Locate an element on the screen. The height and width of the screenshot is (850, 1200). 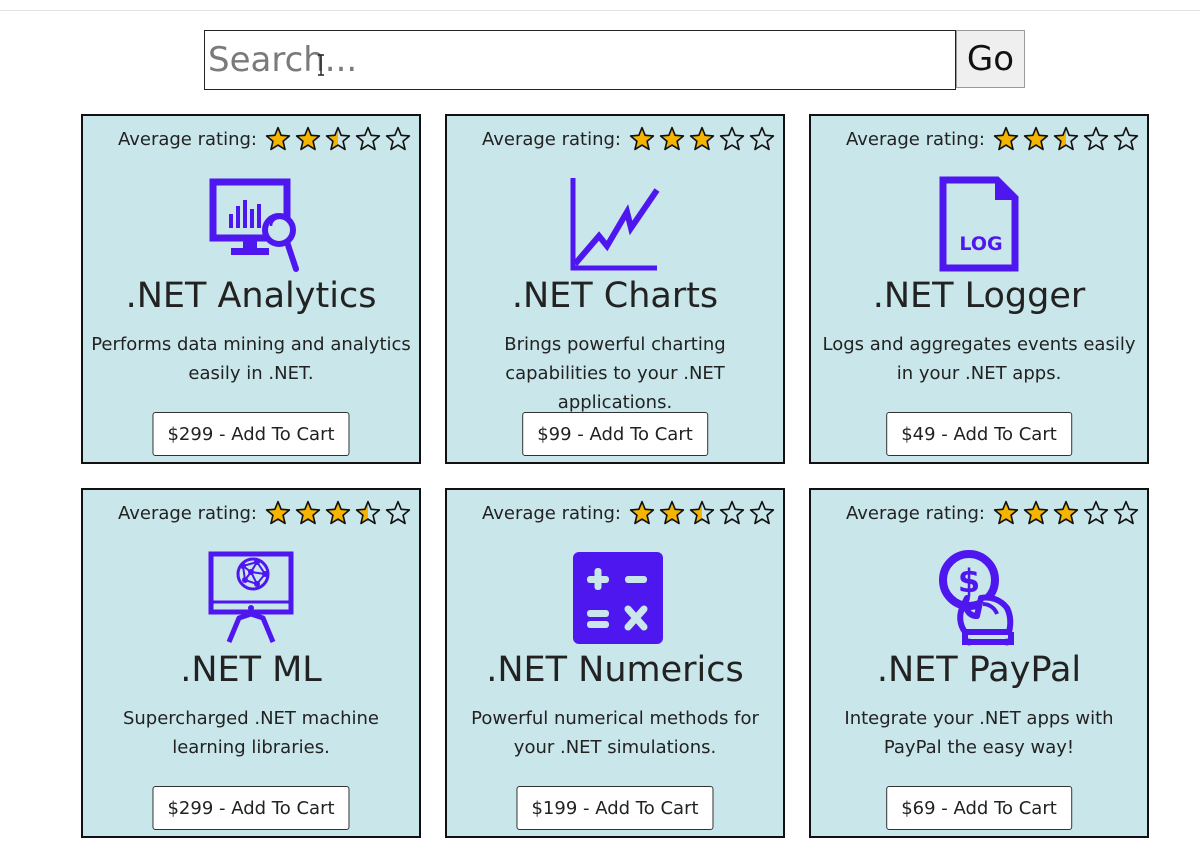
product-name: .NET Logger is located at coordinates (979, 296).